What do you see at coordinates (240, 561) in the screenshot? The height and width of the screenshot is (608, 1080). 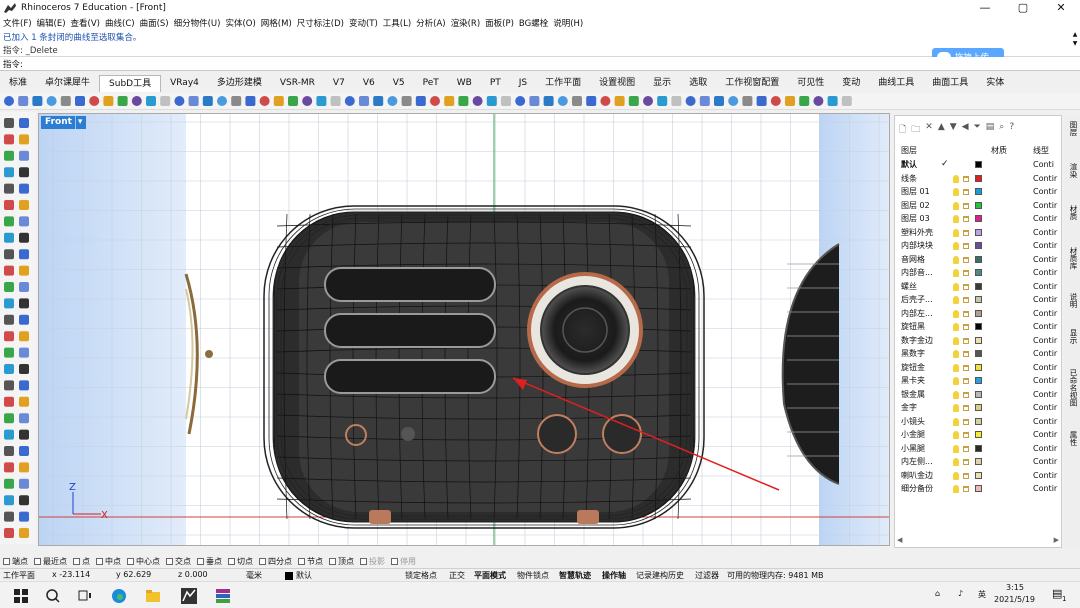 I see `osnap-option: 切点` at bounding box center [240, 561].